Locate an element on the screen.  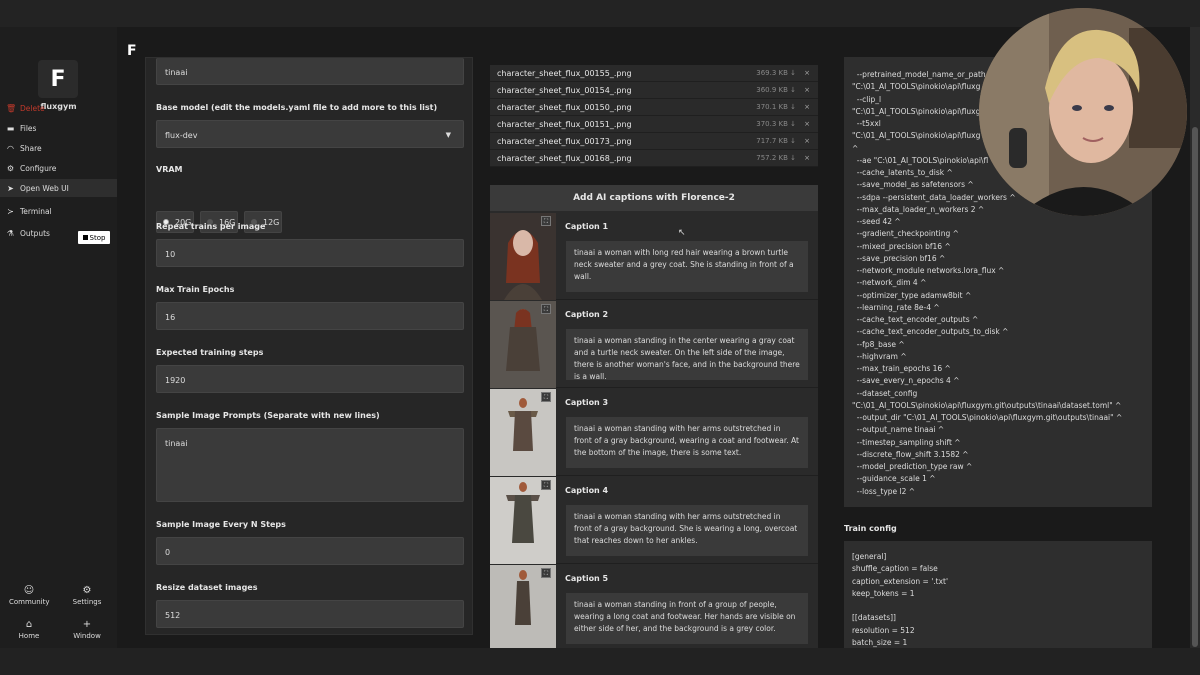
base-model-select: flux-dev ▼ is located at coordinates (310, 134).